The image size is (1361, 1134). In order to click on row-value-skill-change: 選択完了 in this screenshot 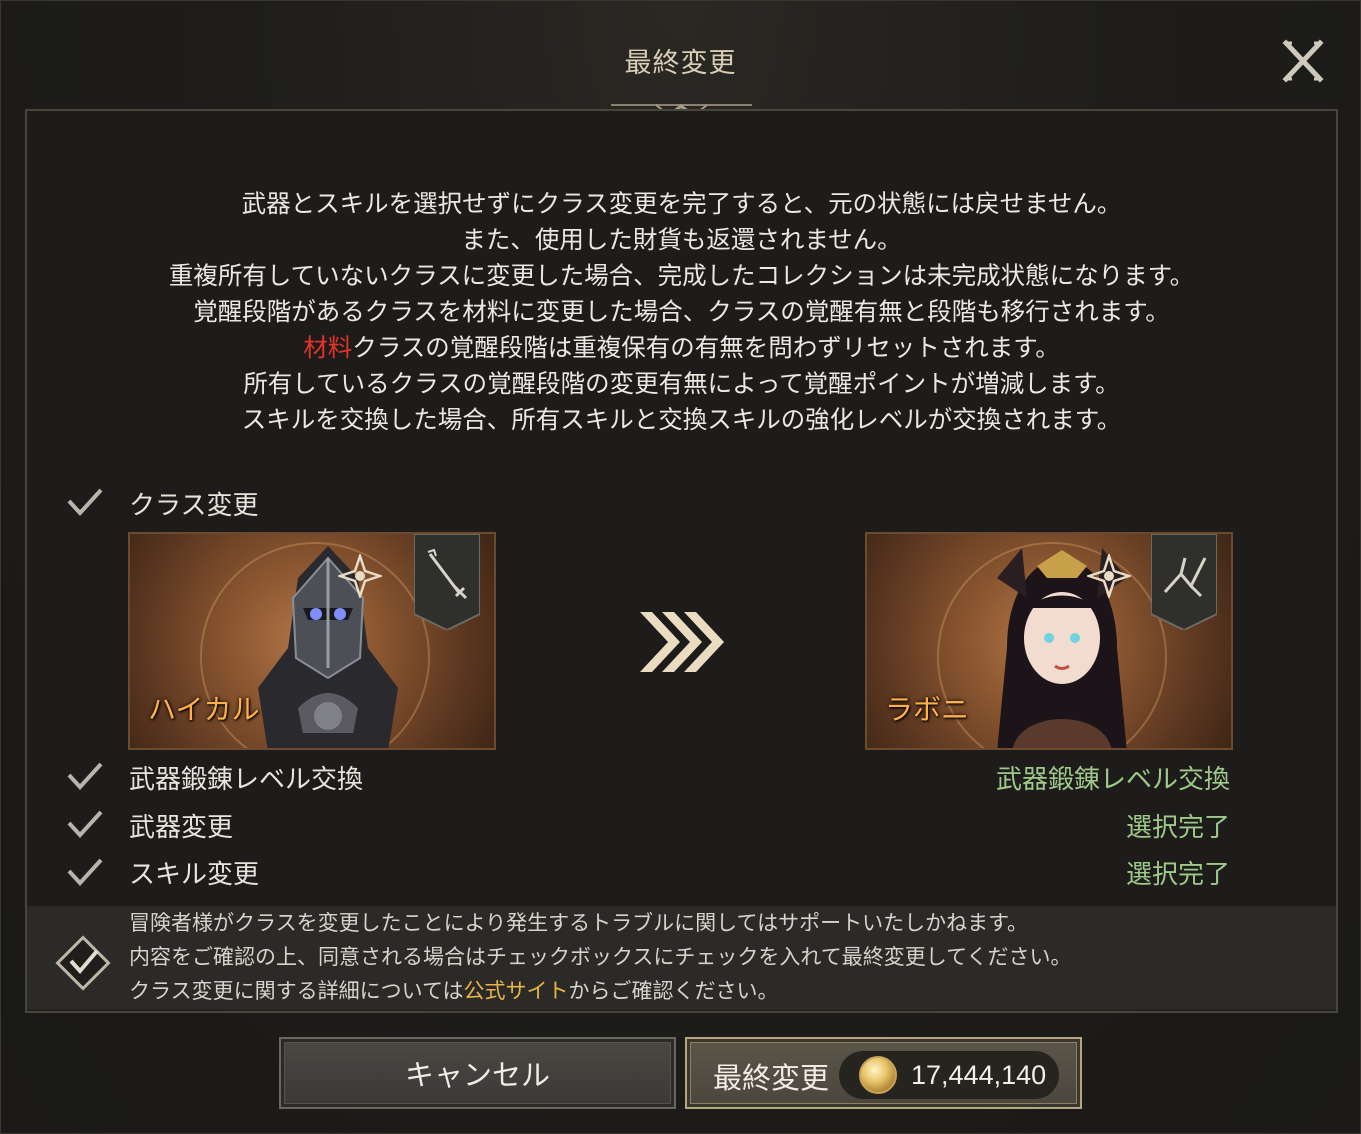, I will do `click(1177, 875)`.